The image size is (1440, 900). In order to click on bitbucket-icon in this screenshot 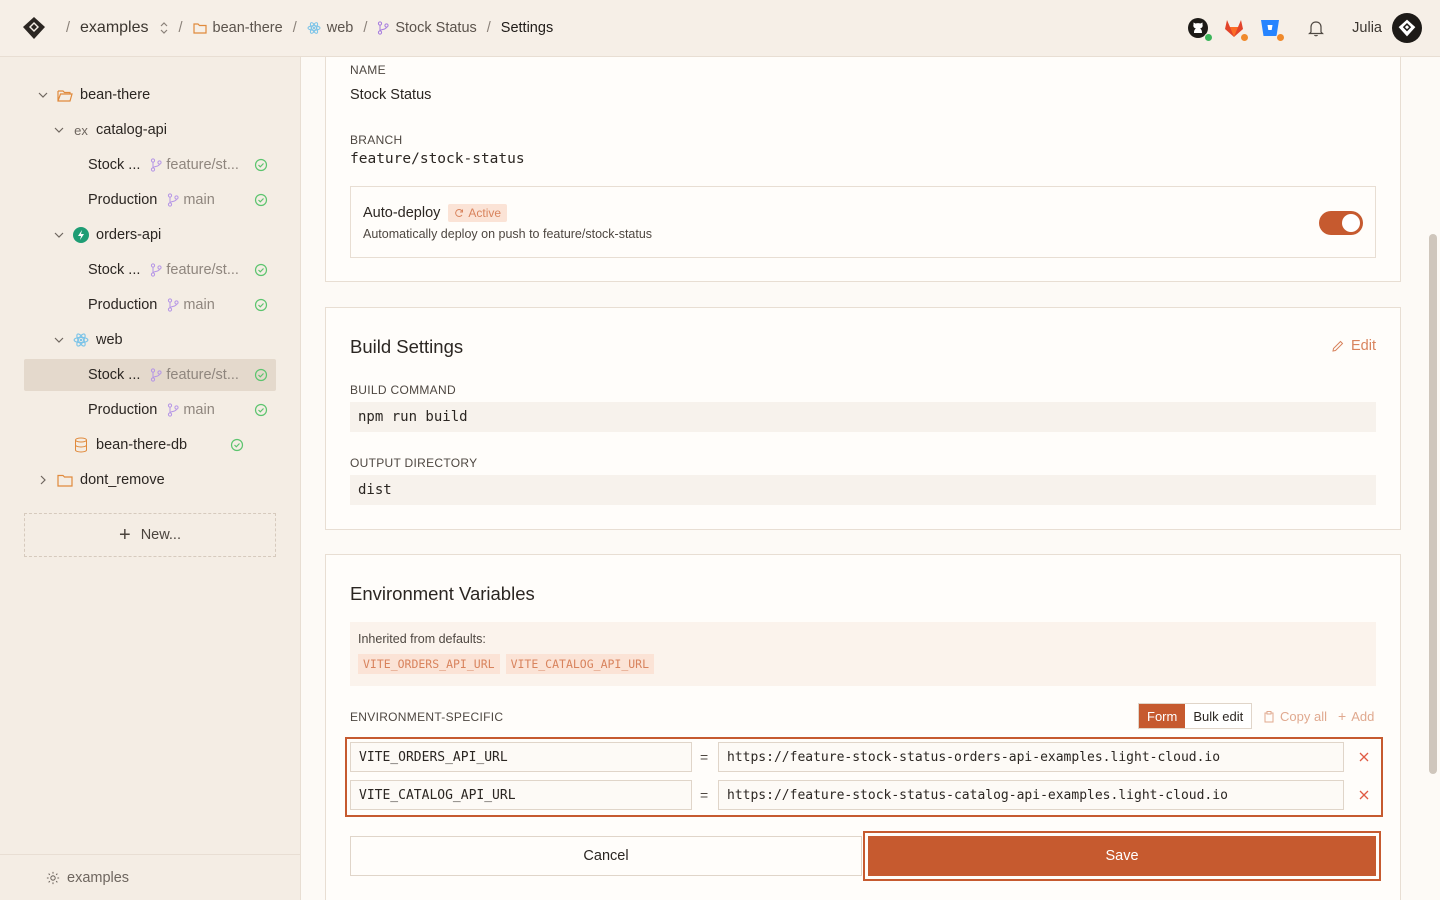, I will do `click(1271, 28)`.